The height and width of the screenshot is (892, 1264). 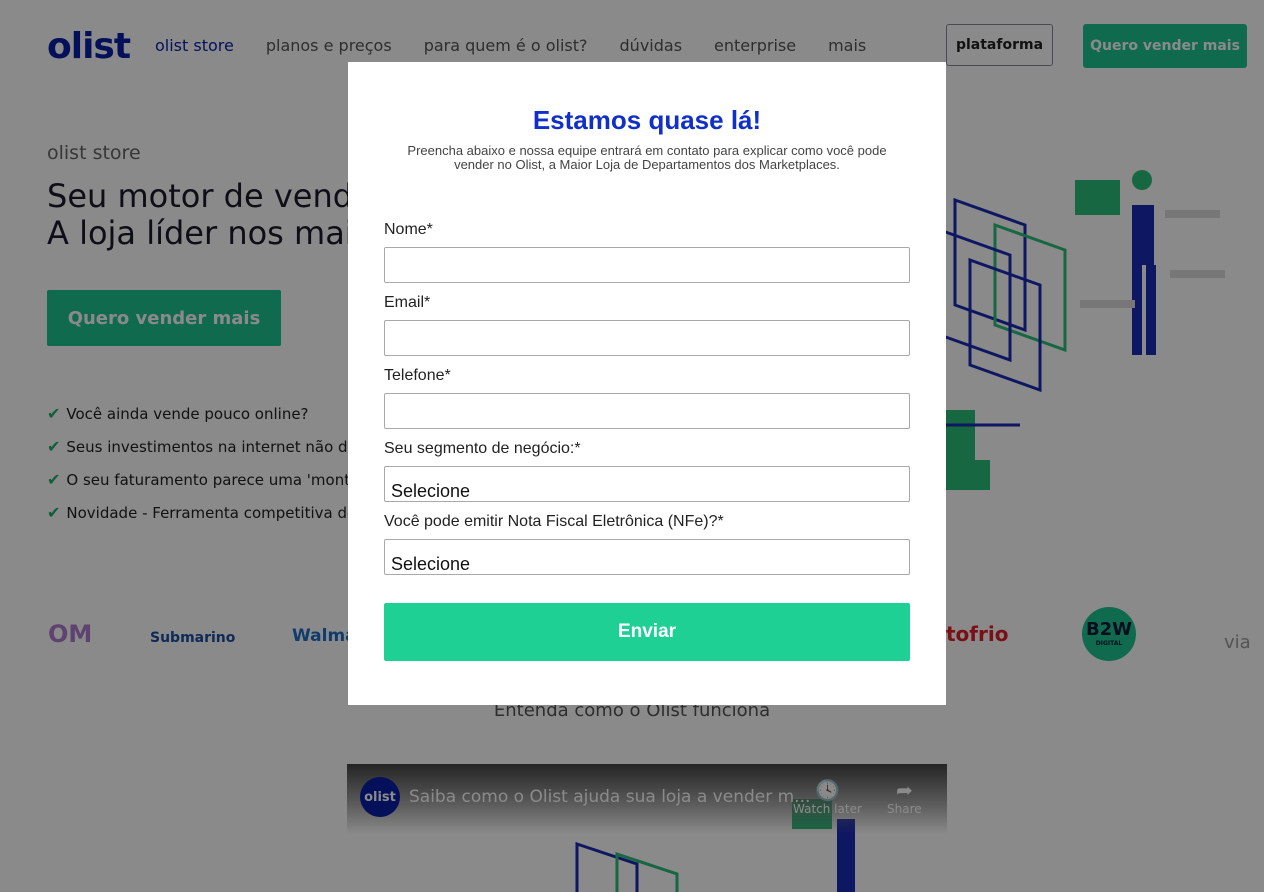 I want to click on name-input, so click(x=647, y=265).